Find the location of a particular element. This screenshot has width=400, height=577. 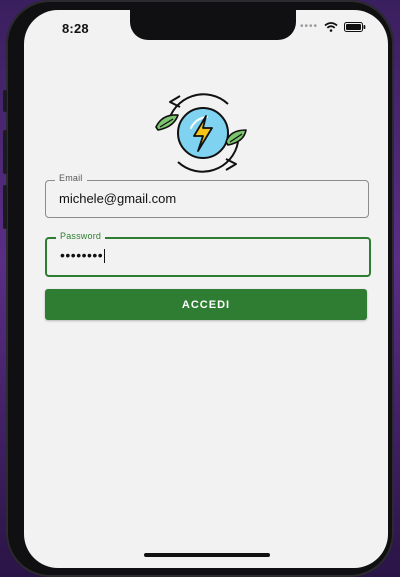

renewable-energy-logo is located at coordinates (201, 133).